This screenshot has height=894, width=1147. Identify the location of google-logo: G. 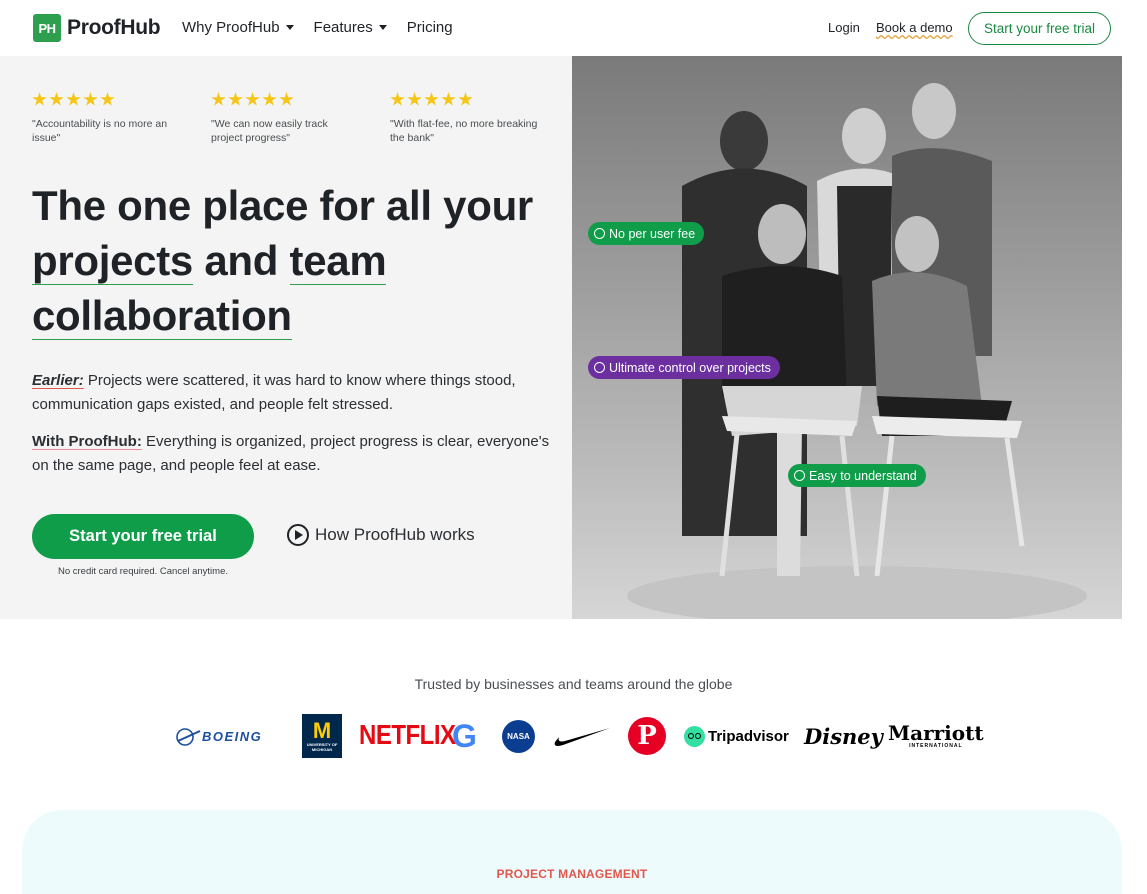
(464, 735).